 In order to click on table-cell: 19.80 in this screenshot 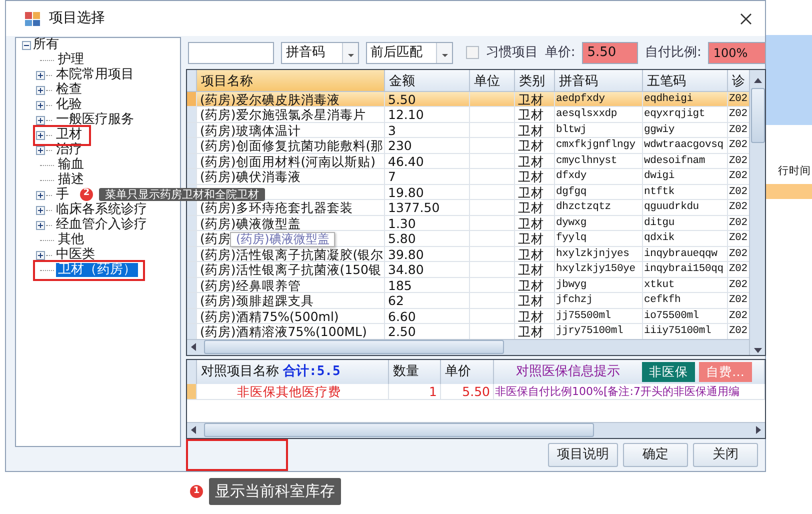, I will do `click(427, 191)`.